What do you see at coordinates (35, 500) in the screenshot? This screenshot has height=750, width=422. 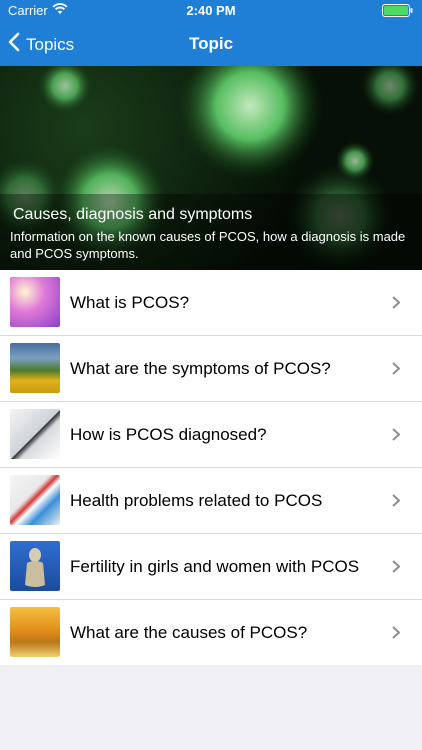 I see `medical-supplies-thumbnail` at bounding box center [35, 500].